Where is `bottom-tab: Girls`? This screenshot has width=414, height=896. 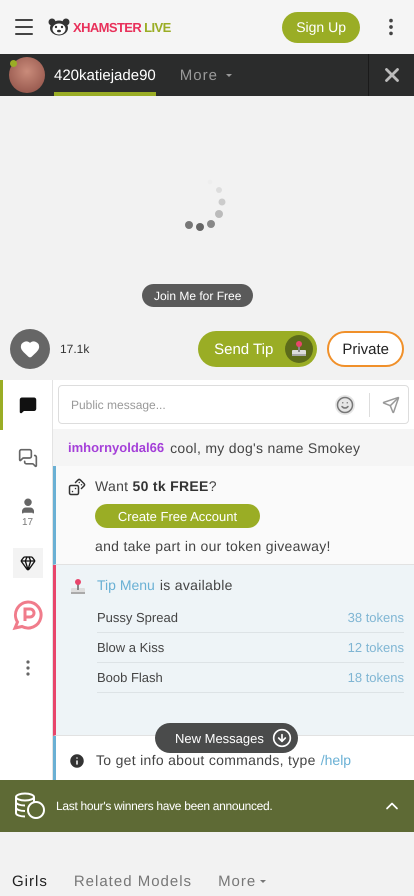
bottom-tab: Girls is located at coordinates (30, 881).